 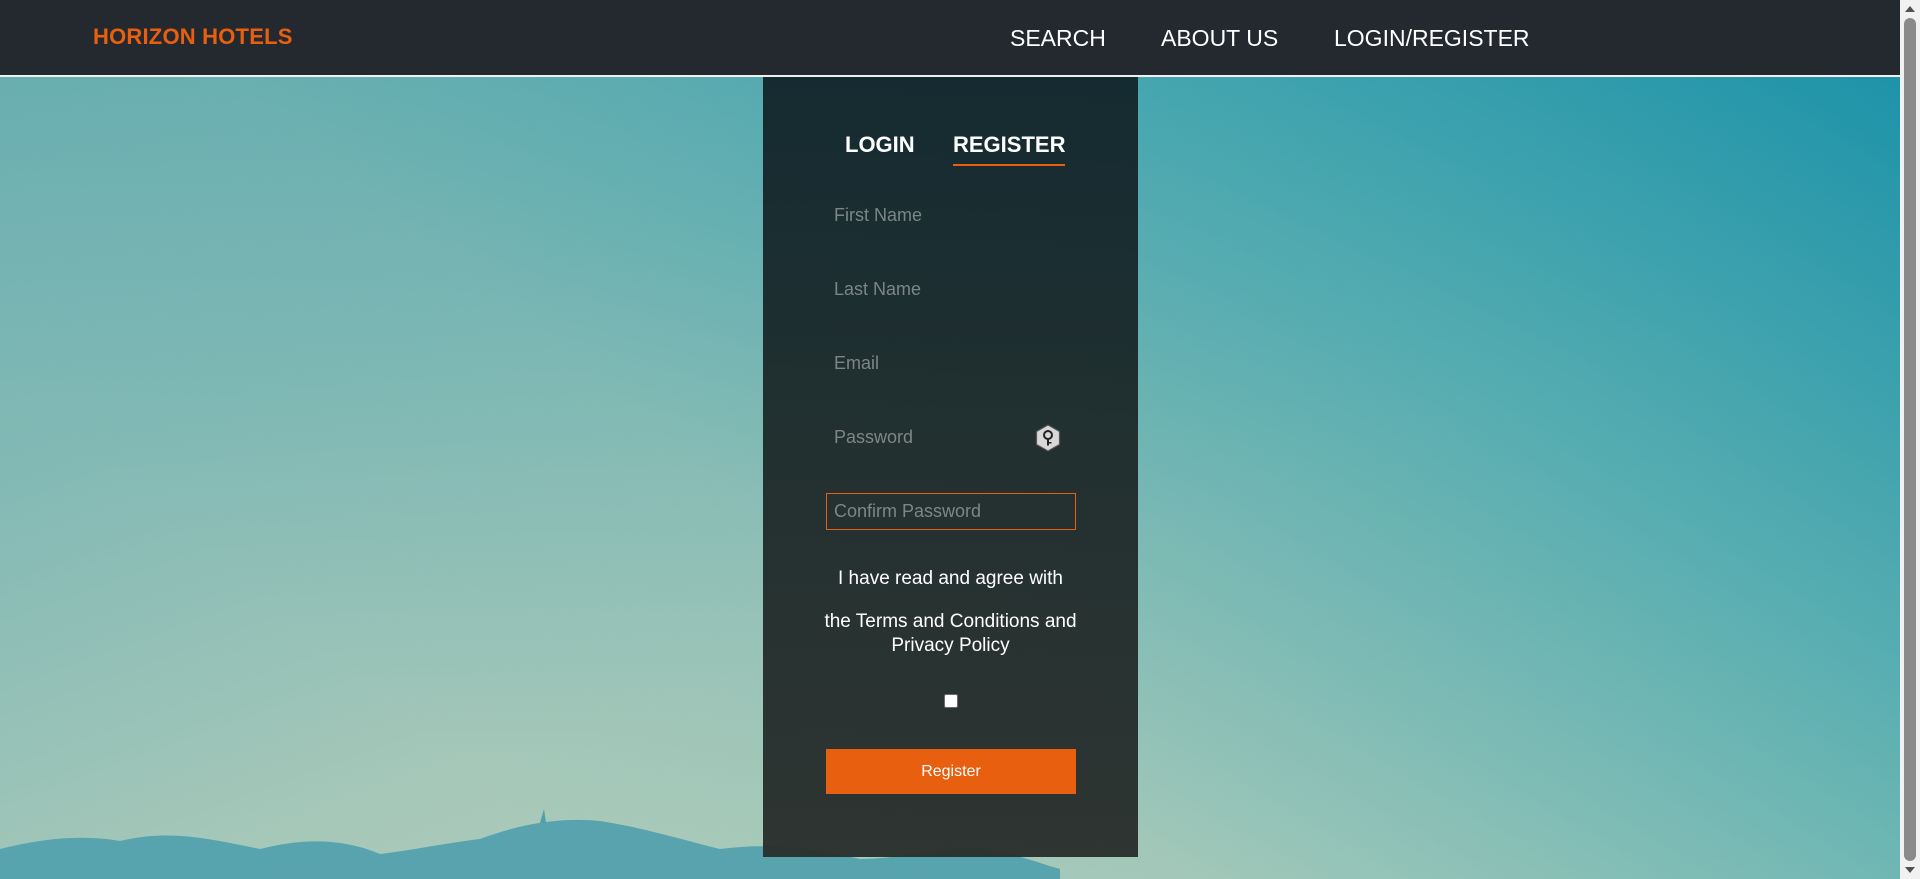 What do you see at coordinates (951, 289) in the screenshot?
I see `last-name-input` at bounding box center [951, 289].